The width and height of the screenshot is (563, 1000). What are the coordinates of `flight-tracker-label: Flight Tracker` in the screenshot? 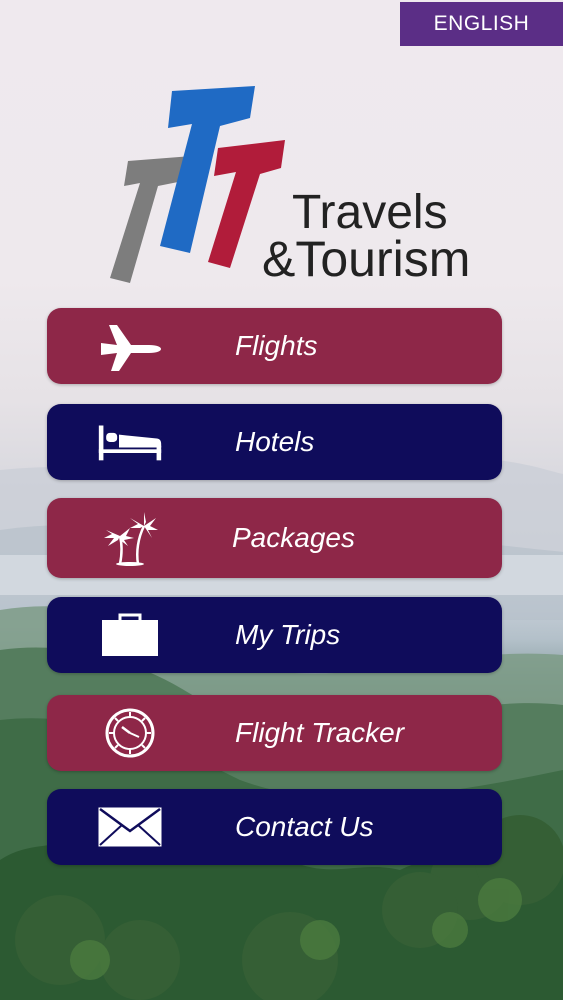 It's located at (320, 732).